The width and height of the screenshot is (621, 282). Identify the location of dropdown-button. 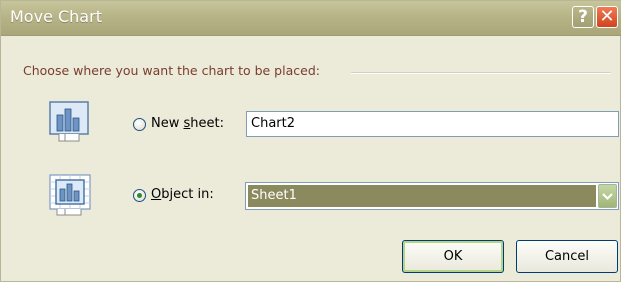
(607, 196).